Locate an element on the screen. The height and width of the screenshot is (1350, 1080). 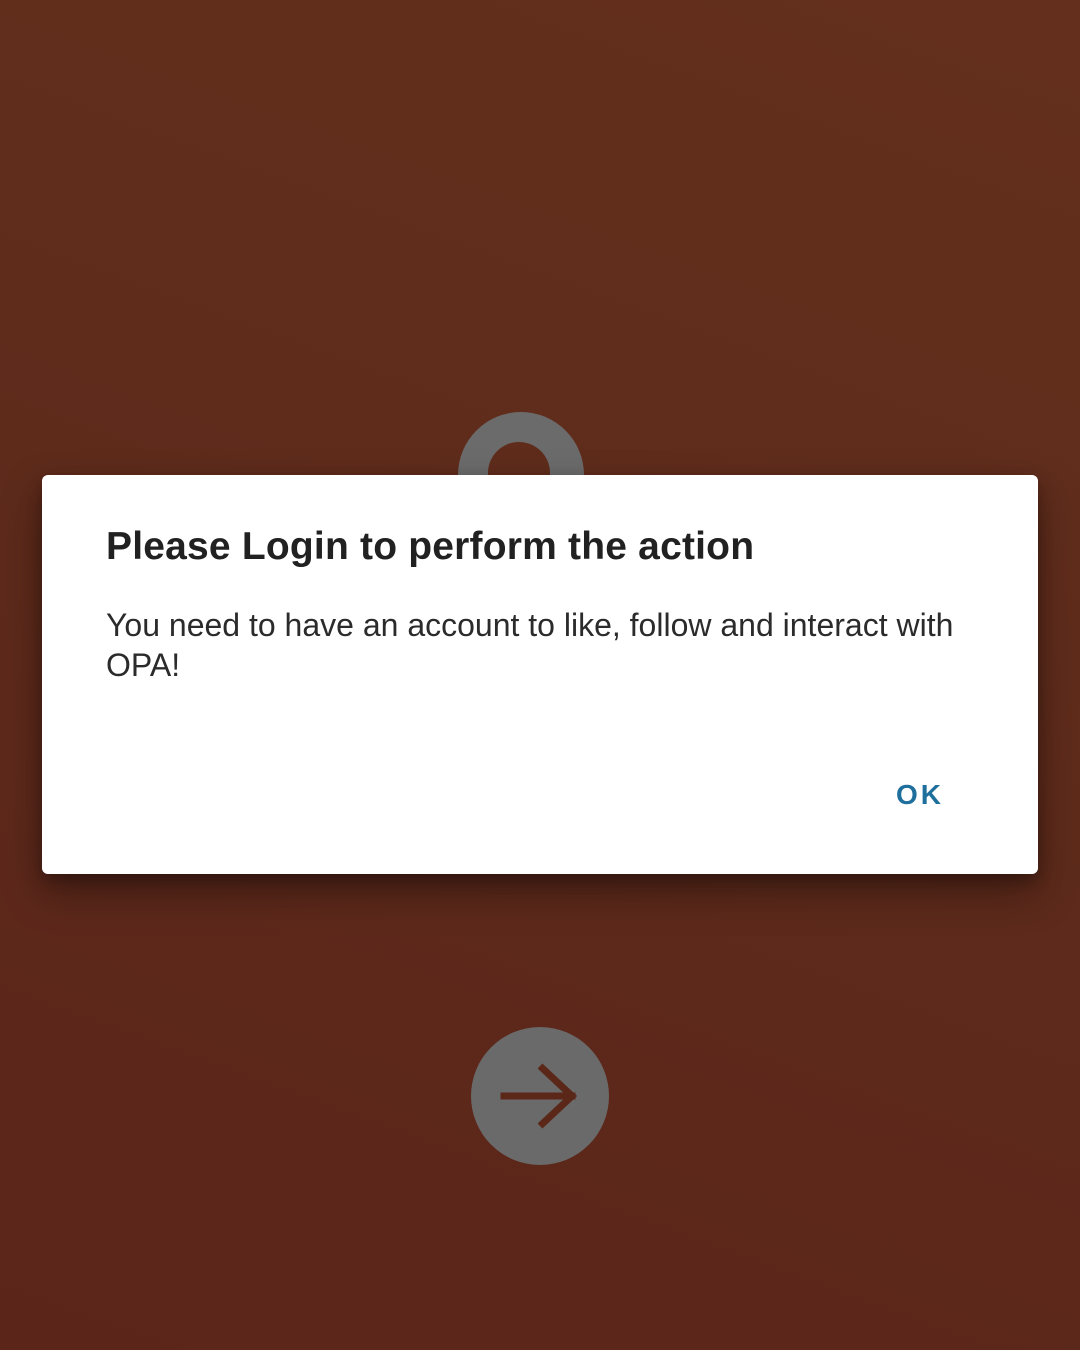
next-button is located at coordinates (540, 1096).